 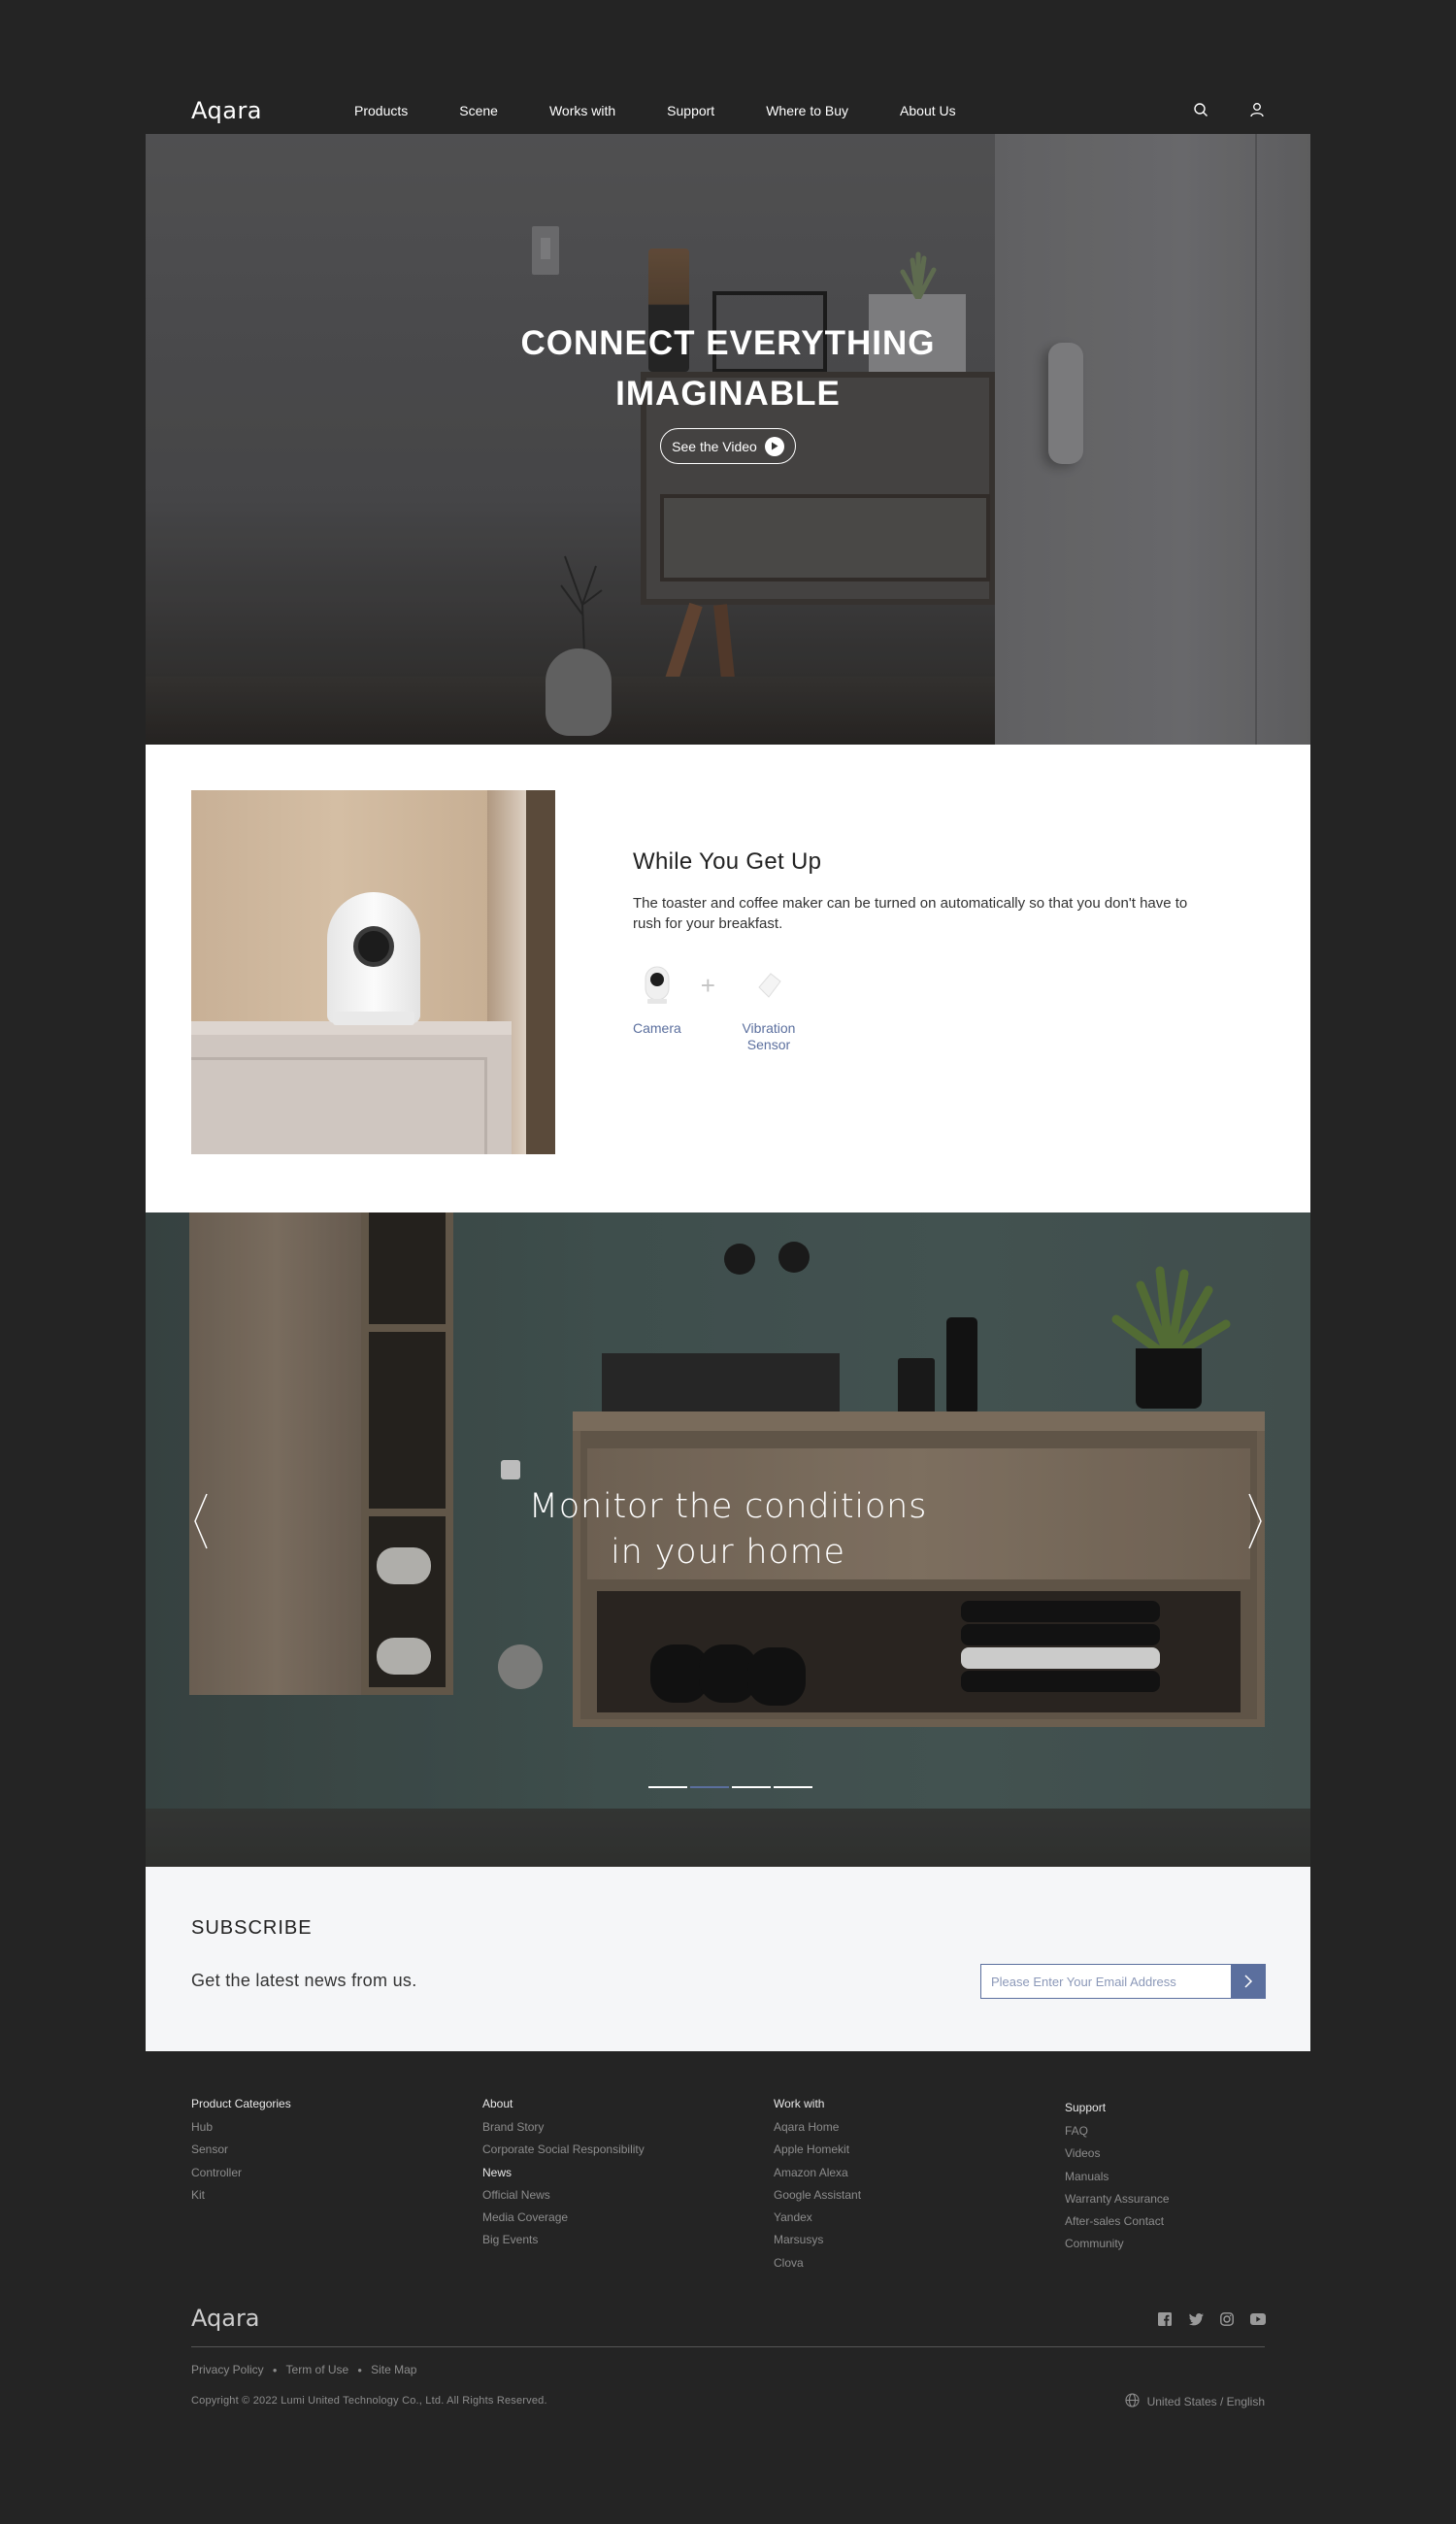 I want to click on footer-heading: Work with, so click(x=799, y=2103).